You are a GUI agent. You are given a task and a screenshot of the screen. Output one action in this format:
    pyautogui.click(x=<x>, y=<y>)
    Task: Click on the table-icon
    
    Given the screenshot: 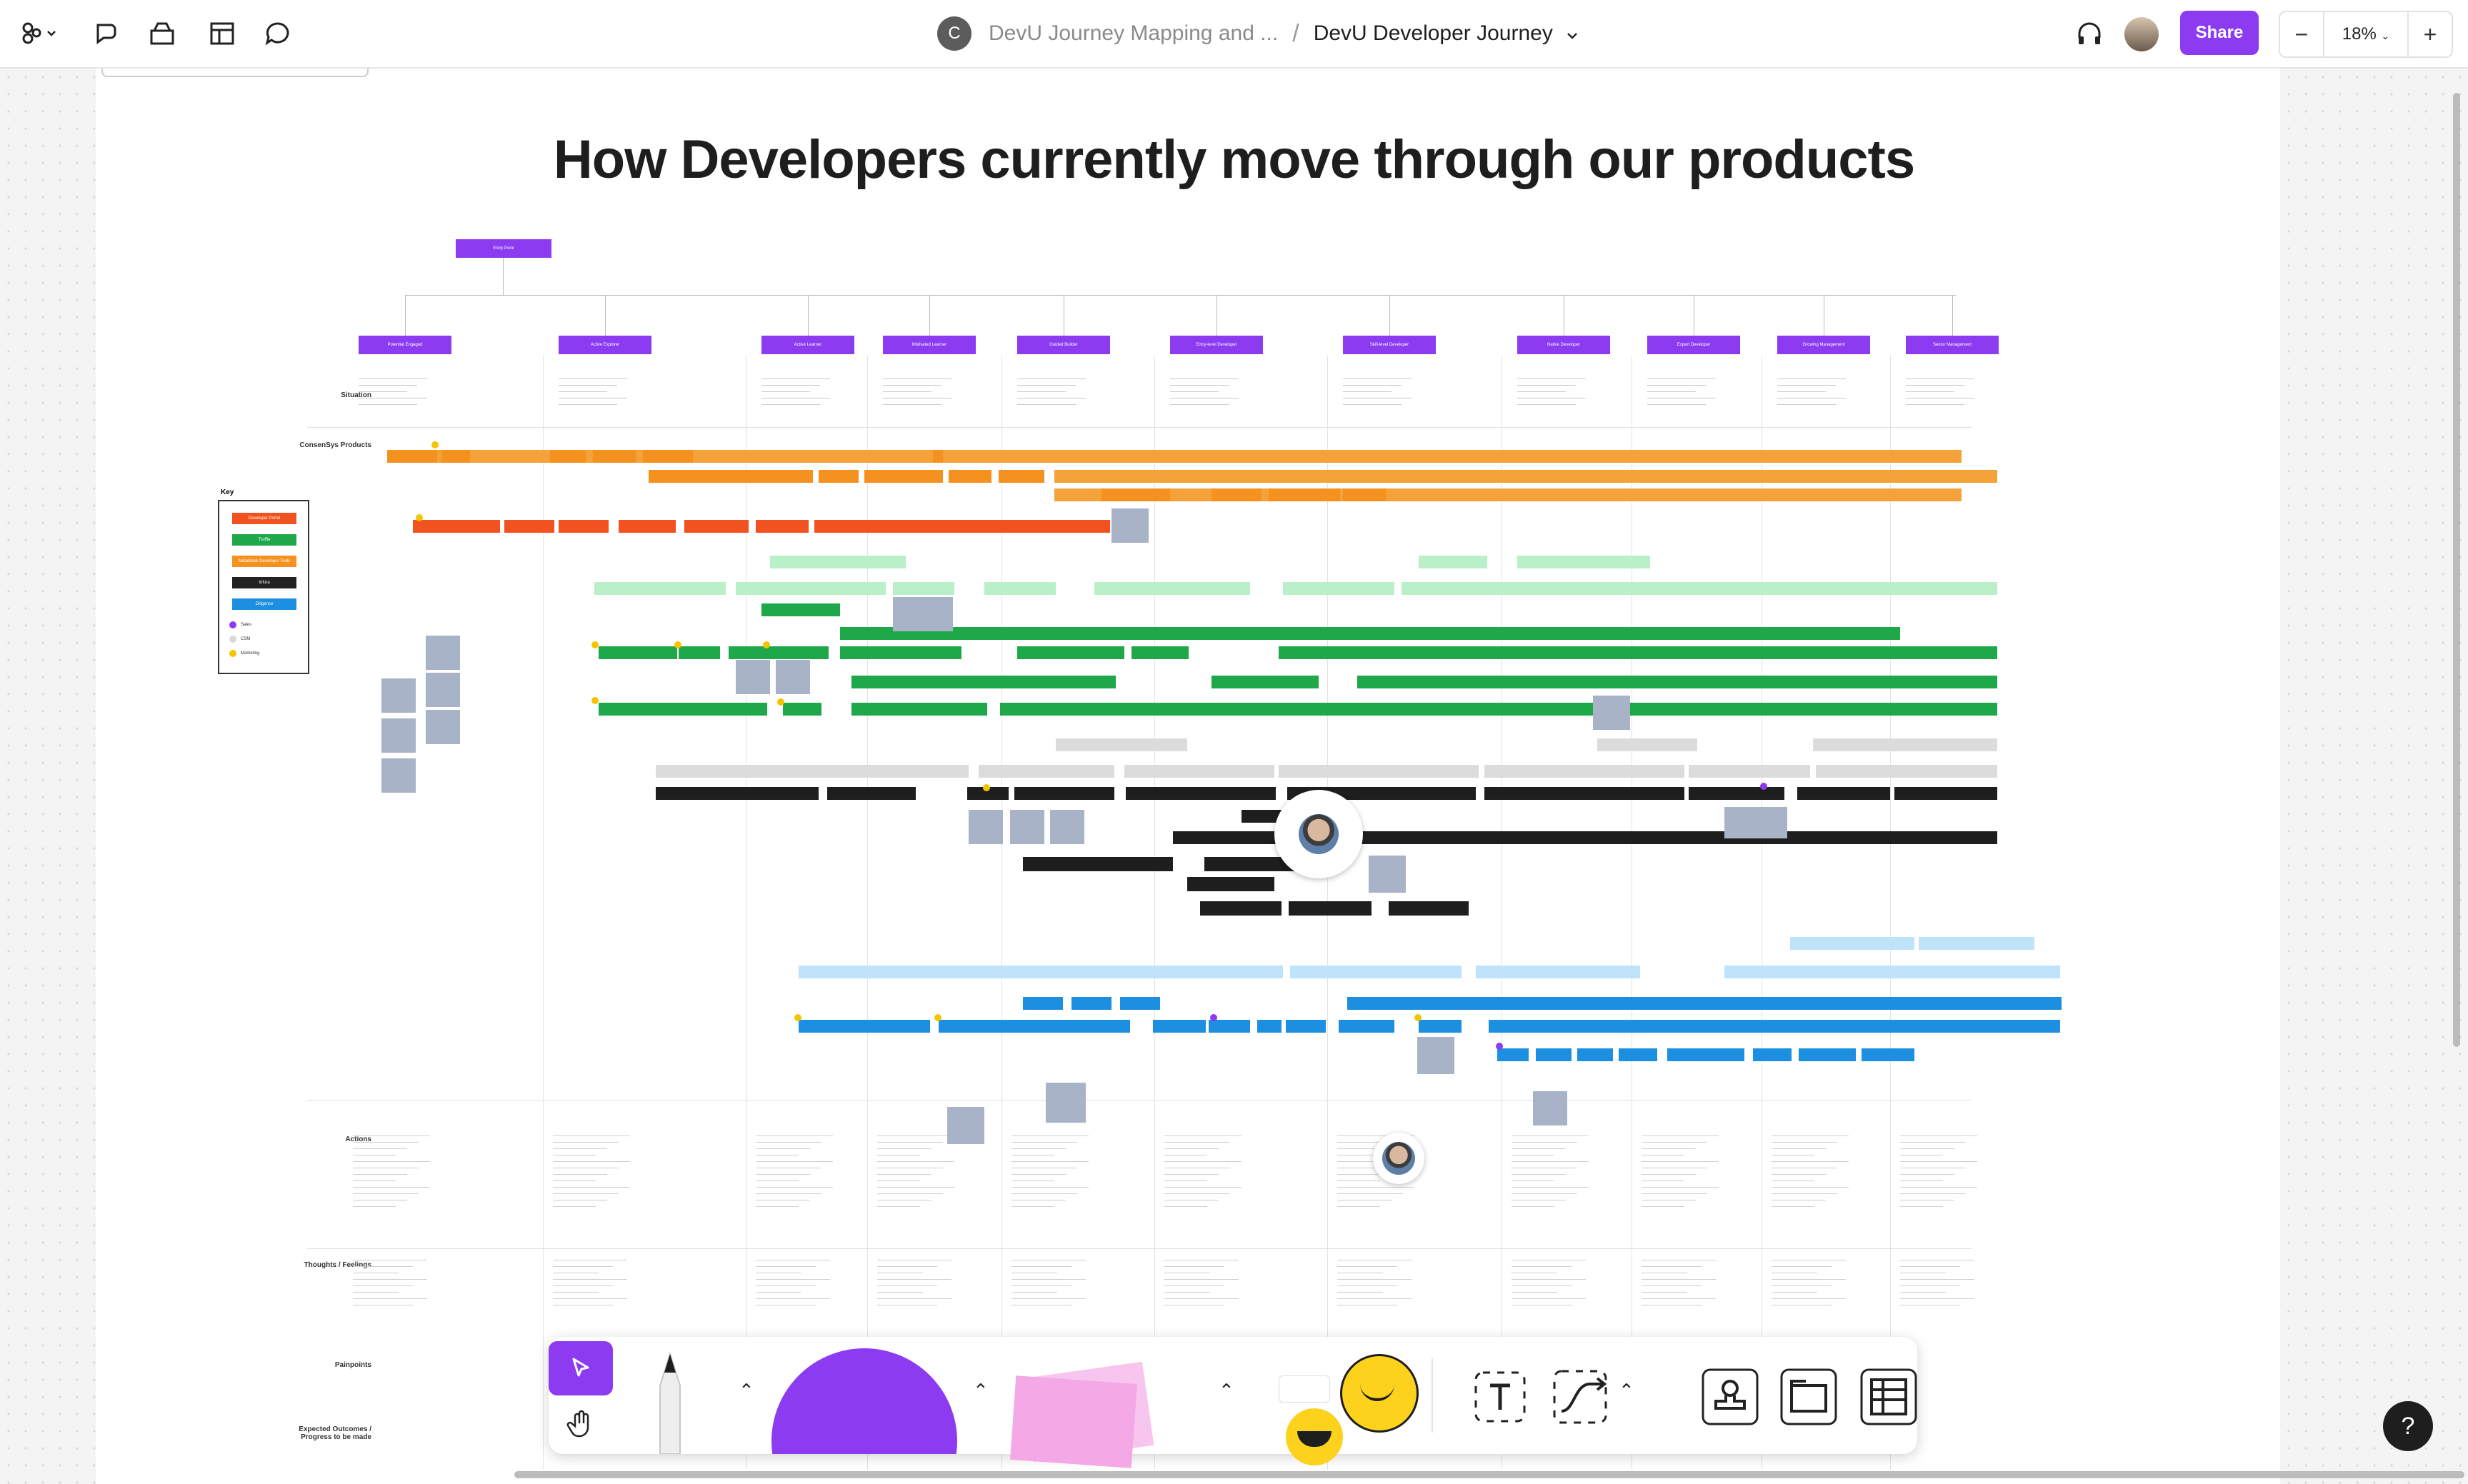 What is the action you would take?
    pyautogui.click(x=1889, y=1397)
    